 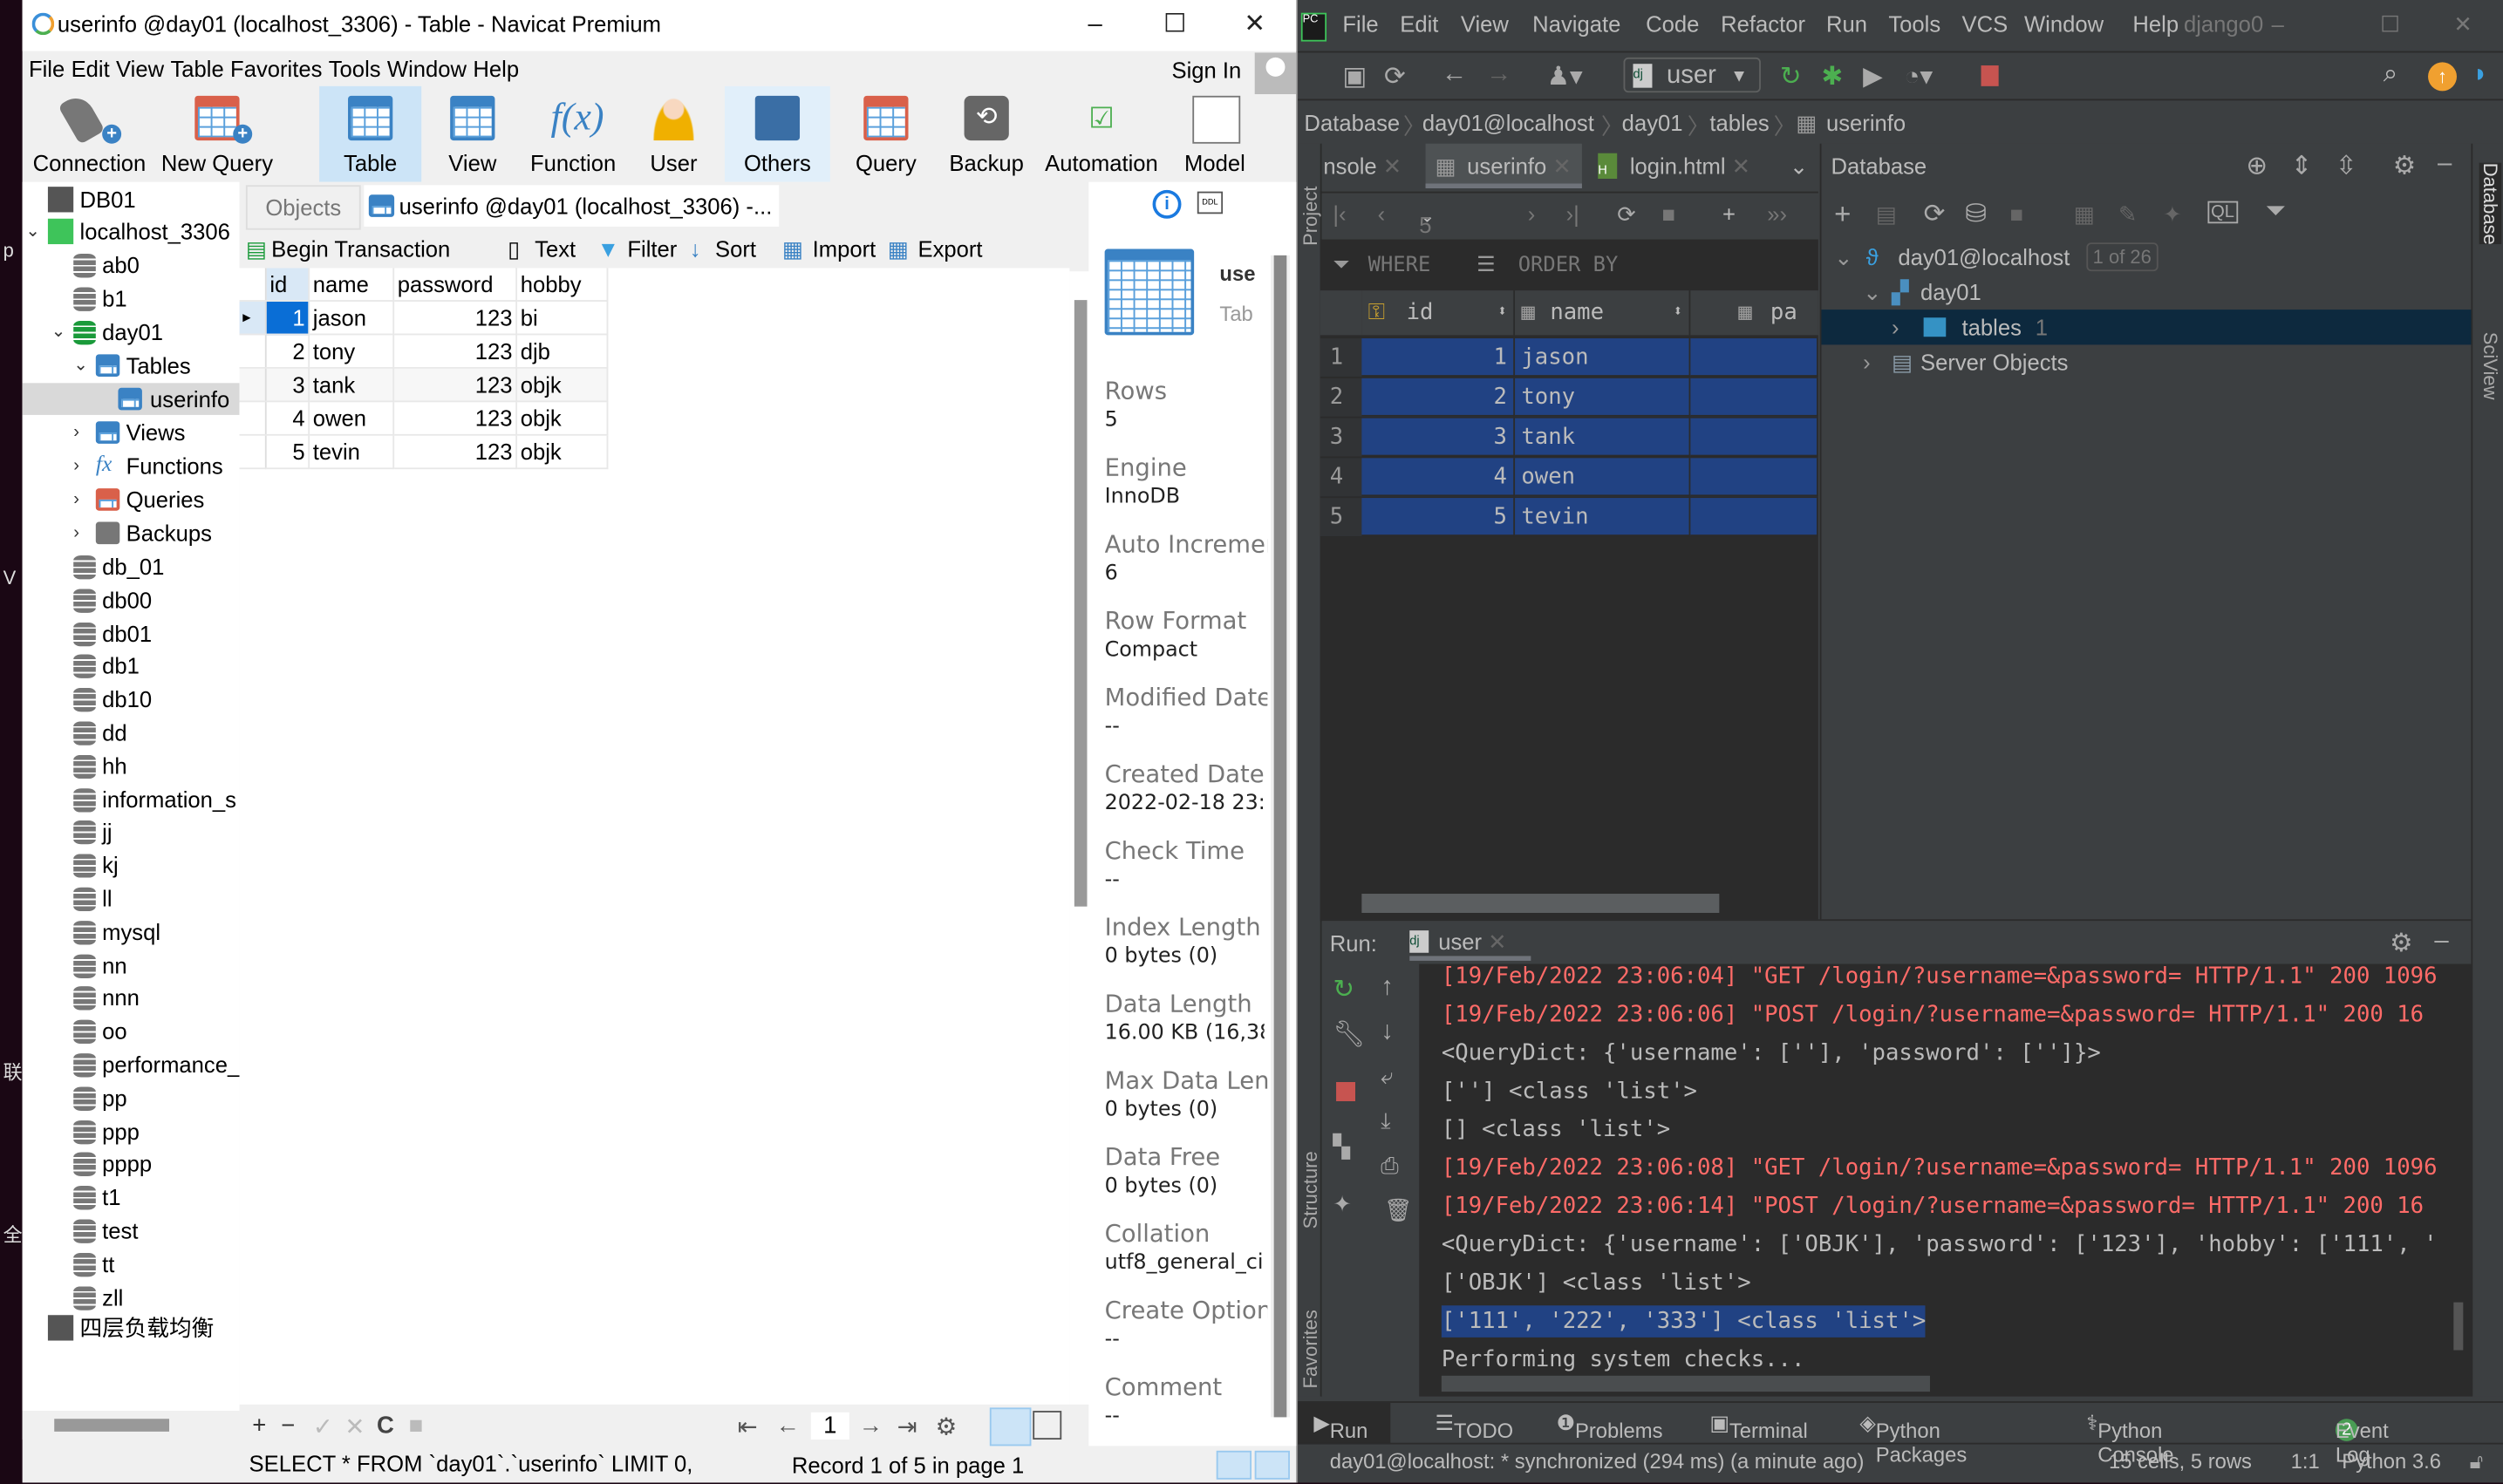 What do you see at coordinates (1371, 166) in the screenshot?
I see `editor-tab-console: nsole ✕` at bounding box center [1371, 166].